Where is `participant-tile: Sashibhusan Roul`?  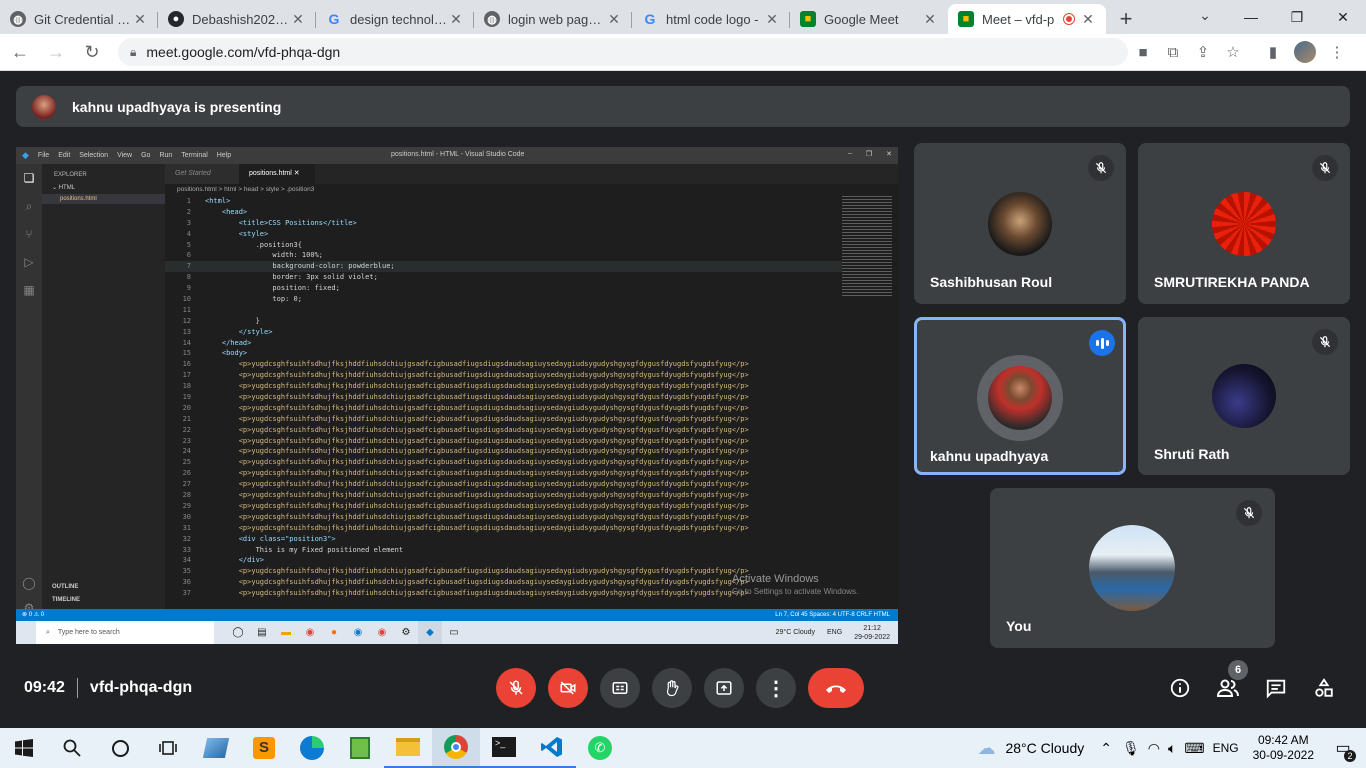 participant-tile: Sashibhusan Roul is located at coordinates (1020, 223).